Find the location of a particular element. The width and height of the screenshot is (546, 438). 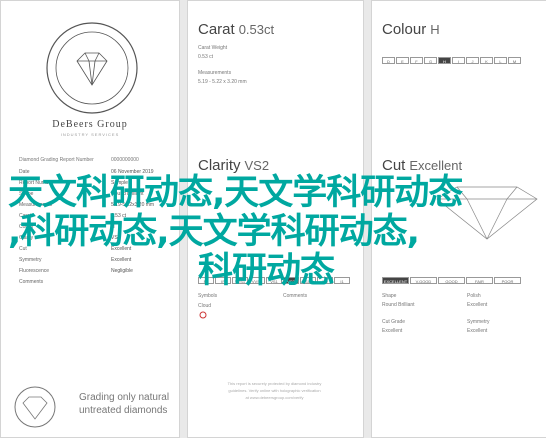

report-number: 0000000000 is located at coordinates (125, 160).